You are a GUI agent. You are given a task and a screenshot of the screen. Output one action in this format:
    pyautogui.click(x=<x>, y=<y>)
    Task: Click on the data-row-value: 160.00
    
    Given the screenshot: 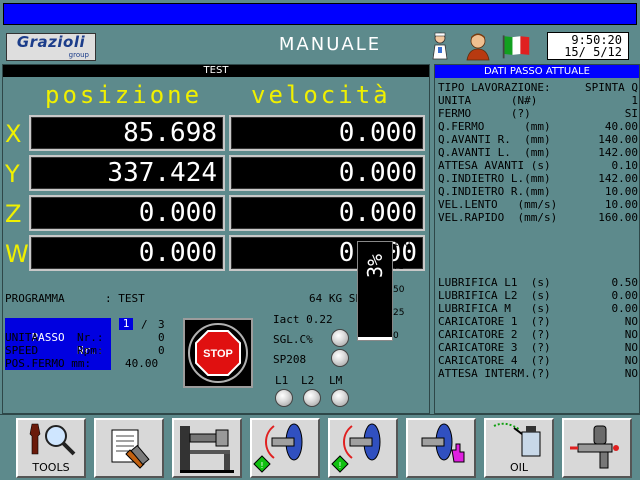 What is the action you would take?
    pyautogui.click(x=618, y=217)
    